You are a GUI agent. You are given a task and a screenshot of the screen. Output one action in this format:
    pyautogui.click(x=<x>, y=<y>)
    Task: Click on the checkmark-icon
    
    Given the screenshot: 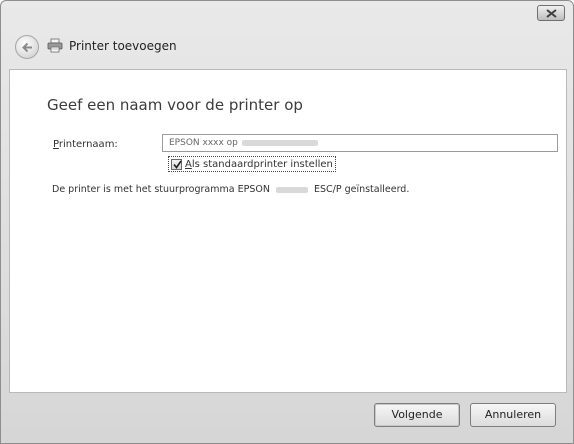 What is the action you would take?
    pyautogui.click(x=177, y=164)
    